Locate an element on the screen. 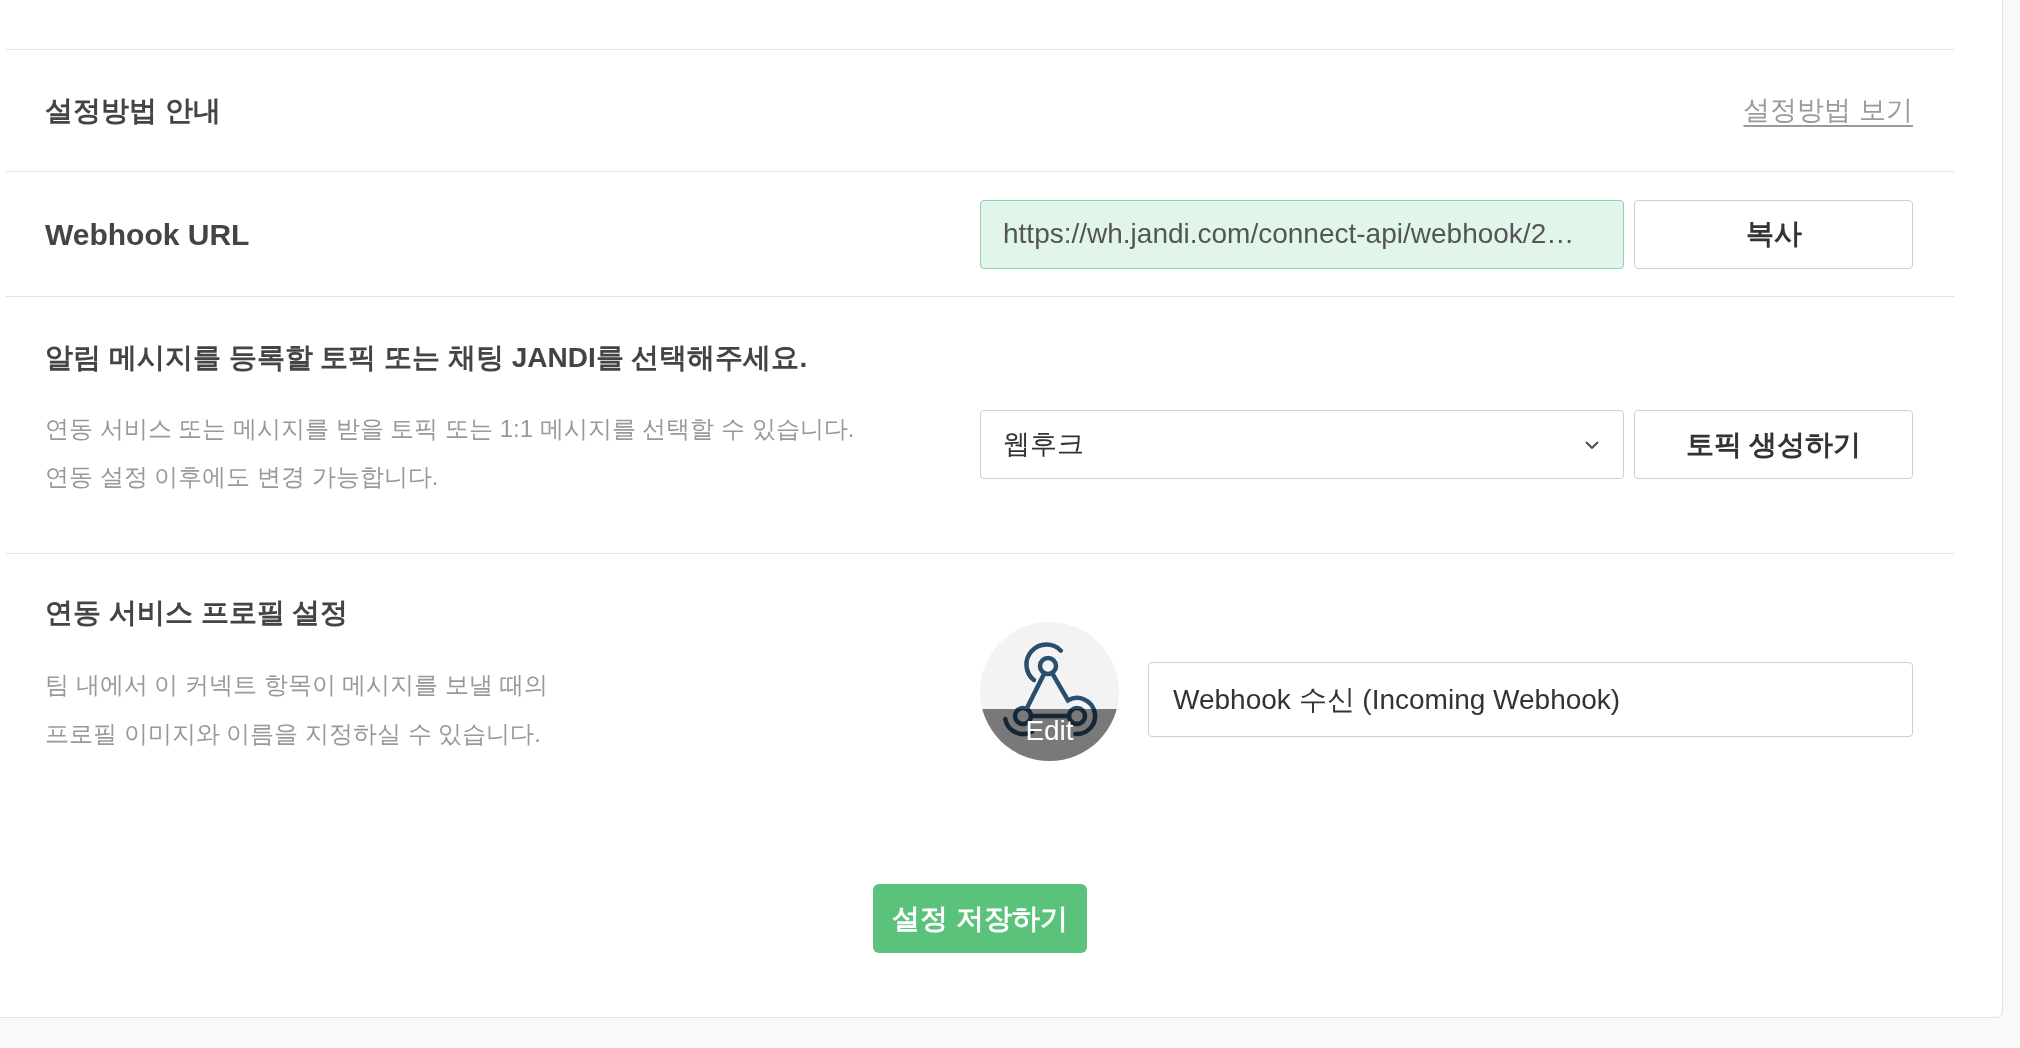 The image size is (2020, 1048). description-text: 연동 서비스 또는 메시지를 받을 토픽 또는 1:1 메시지를 선택할 수 있습니다. 연동 설정 이후에도 변경 가능합니다. is located at coordinates (450, 453).